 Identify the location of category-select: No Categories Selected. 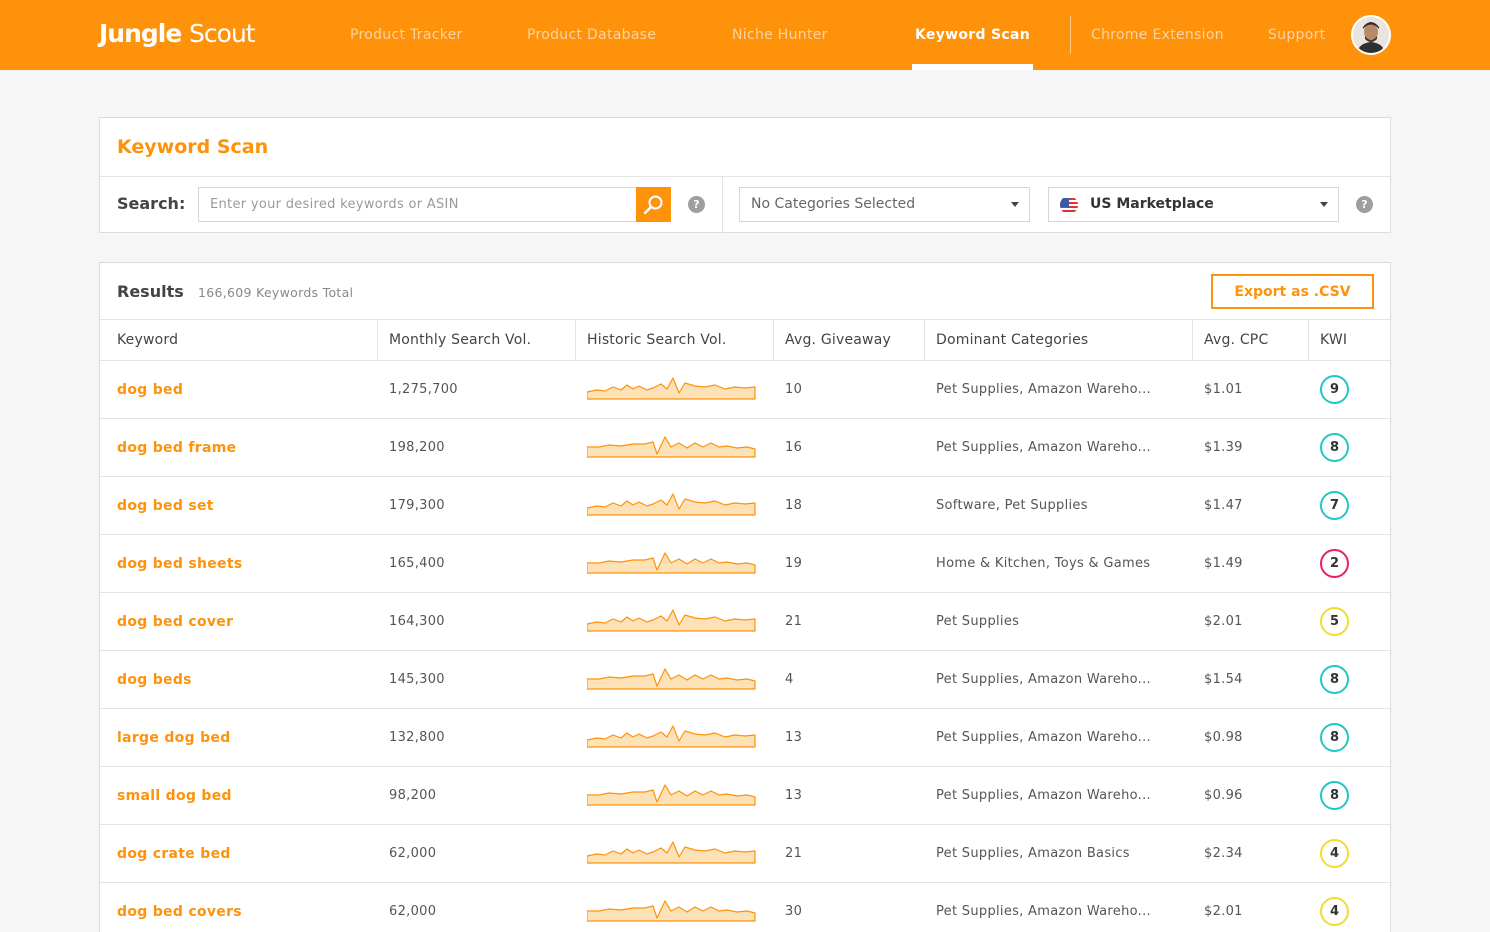
(884, 204).